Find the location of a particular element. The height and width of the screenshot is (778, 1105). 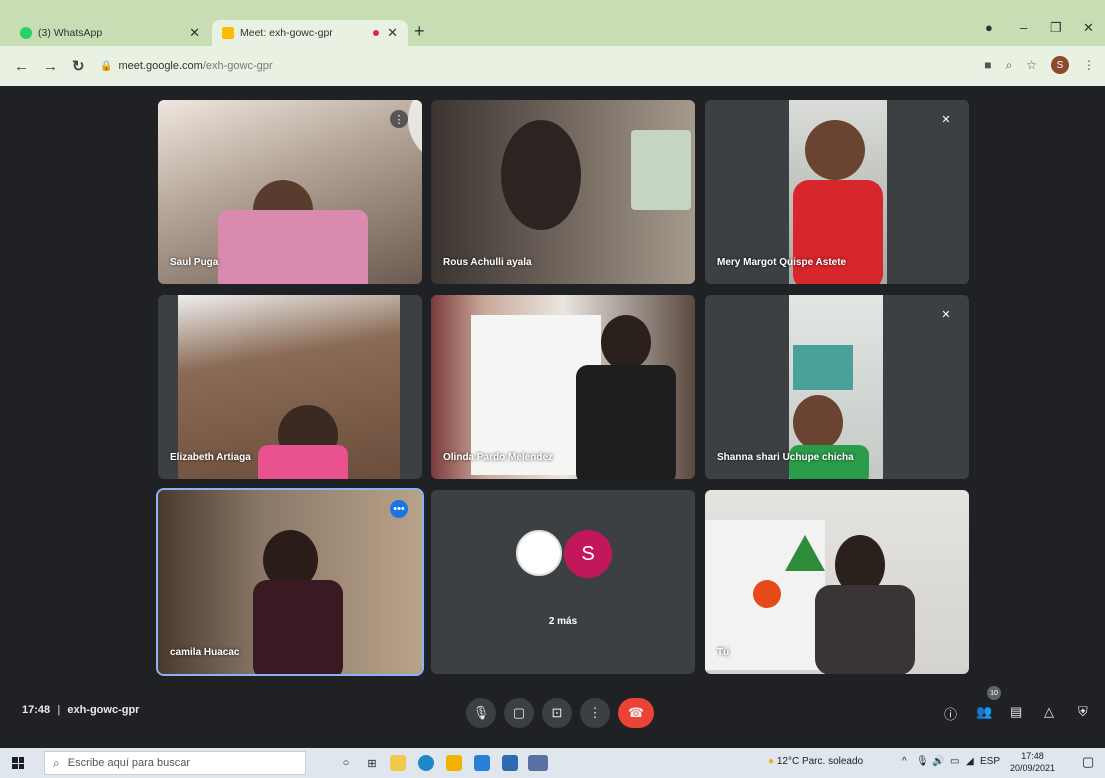

bookmark-star-icon: ☆ is located at coordinates (1031, 65).